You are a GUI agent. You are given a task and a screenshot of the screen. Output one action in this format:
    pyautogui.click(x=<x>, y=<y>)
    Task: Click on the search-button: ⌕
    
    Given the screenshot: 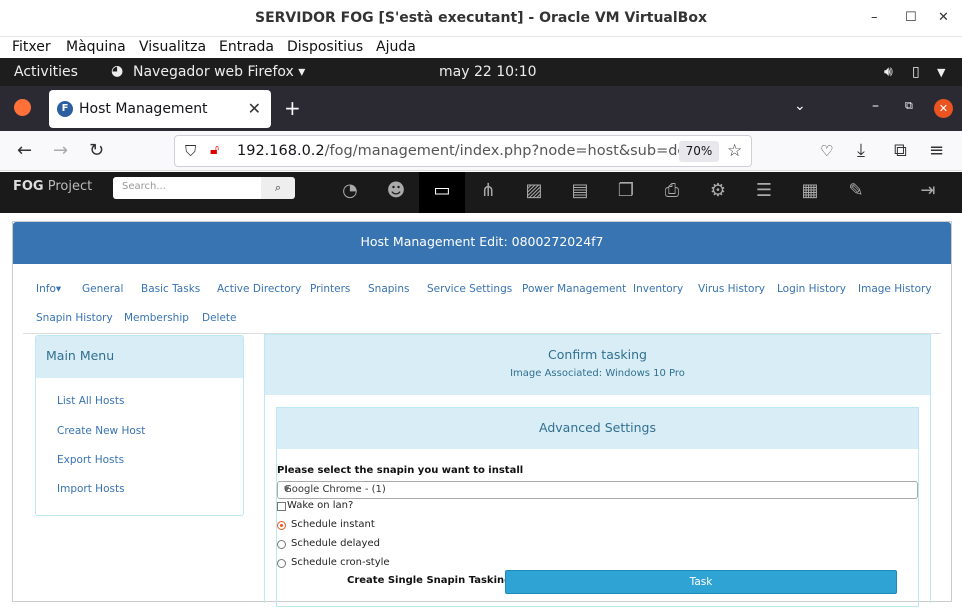 What is the action you would take?
    pyautogui.click(x=278, y=188)
    